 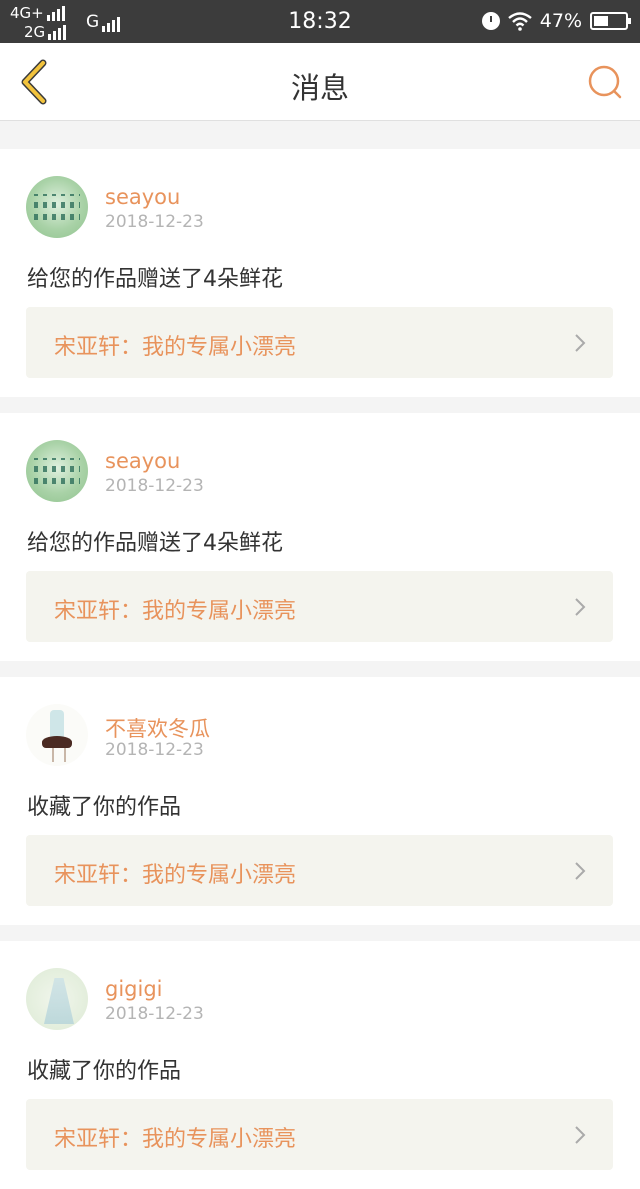 What do you see at coordinates (560, 21) in the screenshot?
I see `battery-percent: 47%` at bounding box center [560, 21].